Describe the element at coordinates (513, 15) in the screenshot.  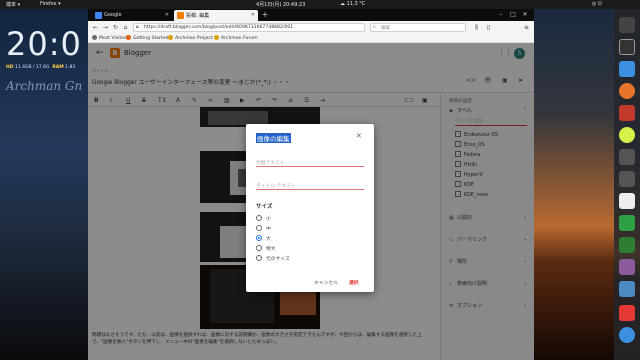
I see `maximize-button: □` at that location.